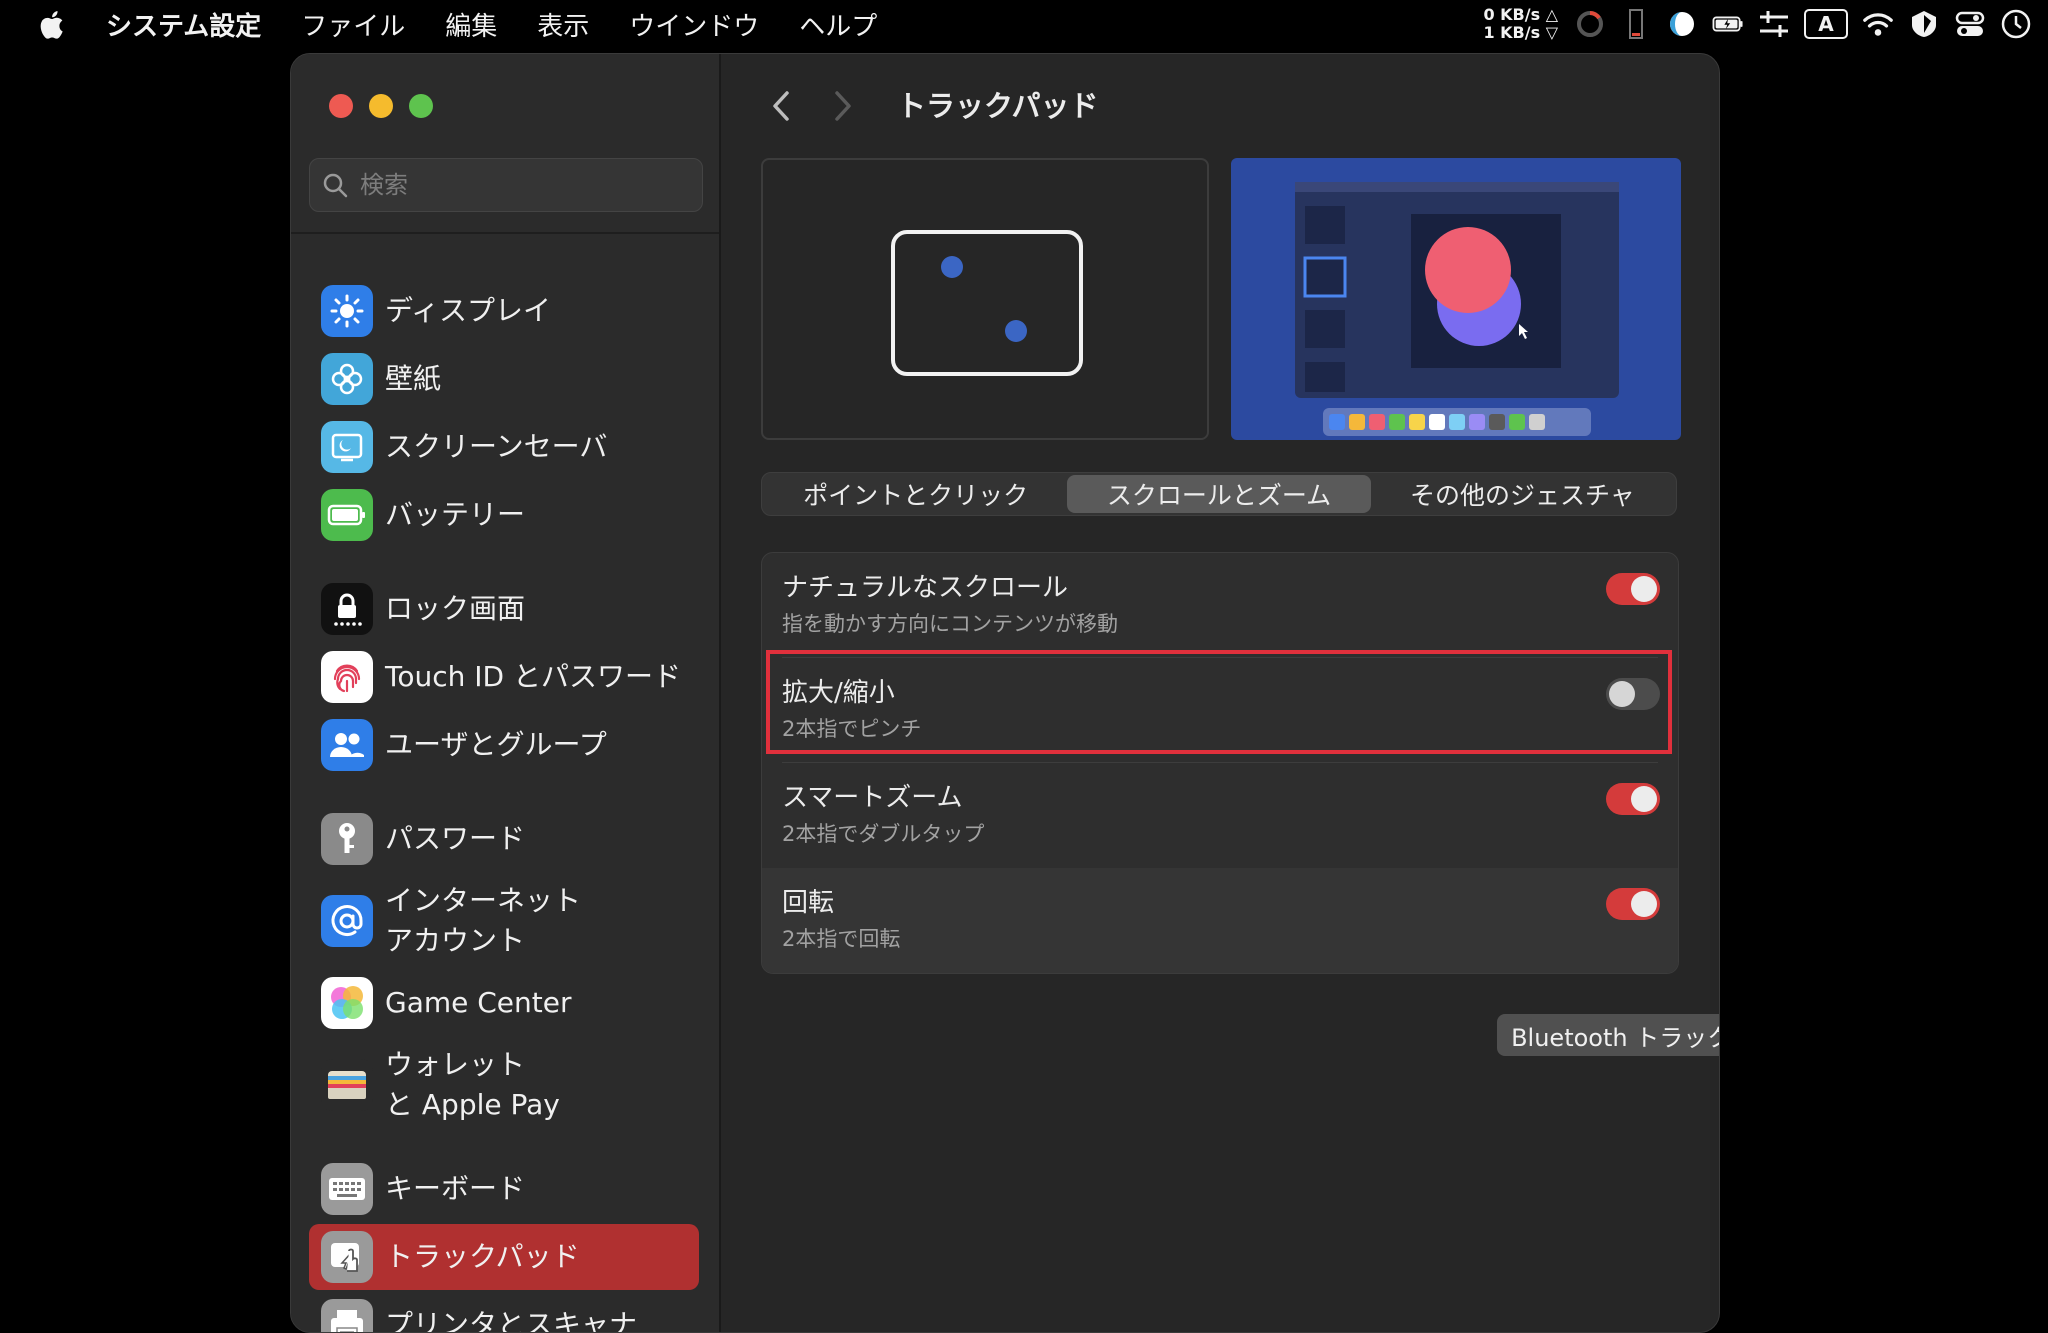 The image size is (2048, 1333). I want to click on menu-help: ヘルプ, so click(838, 24).